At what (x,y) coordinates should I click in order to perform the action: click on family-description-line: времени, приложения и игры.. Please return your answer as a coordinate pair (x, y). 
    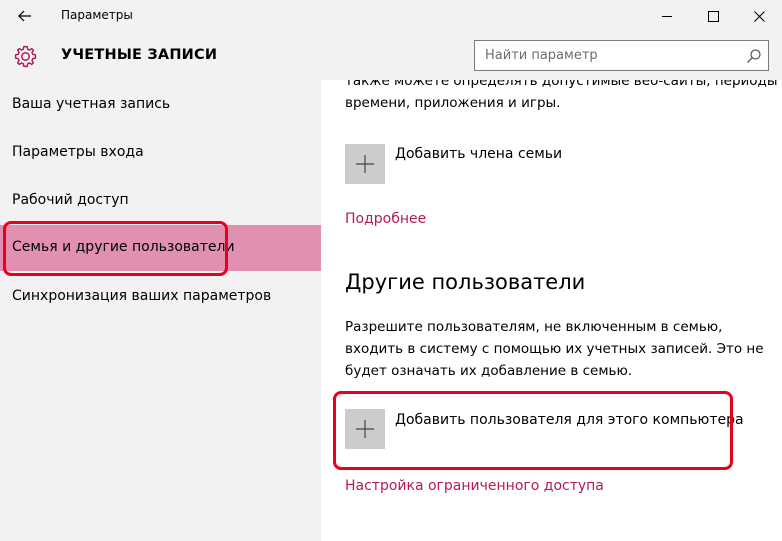
    Looking at the image, I should click on (453, 103).